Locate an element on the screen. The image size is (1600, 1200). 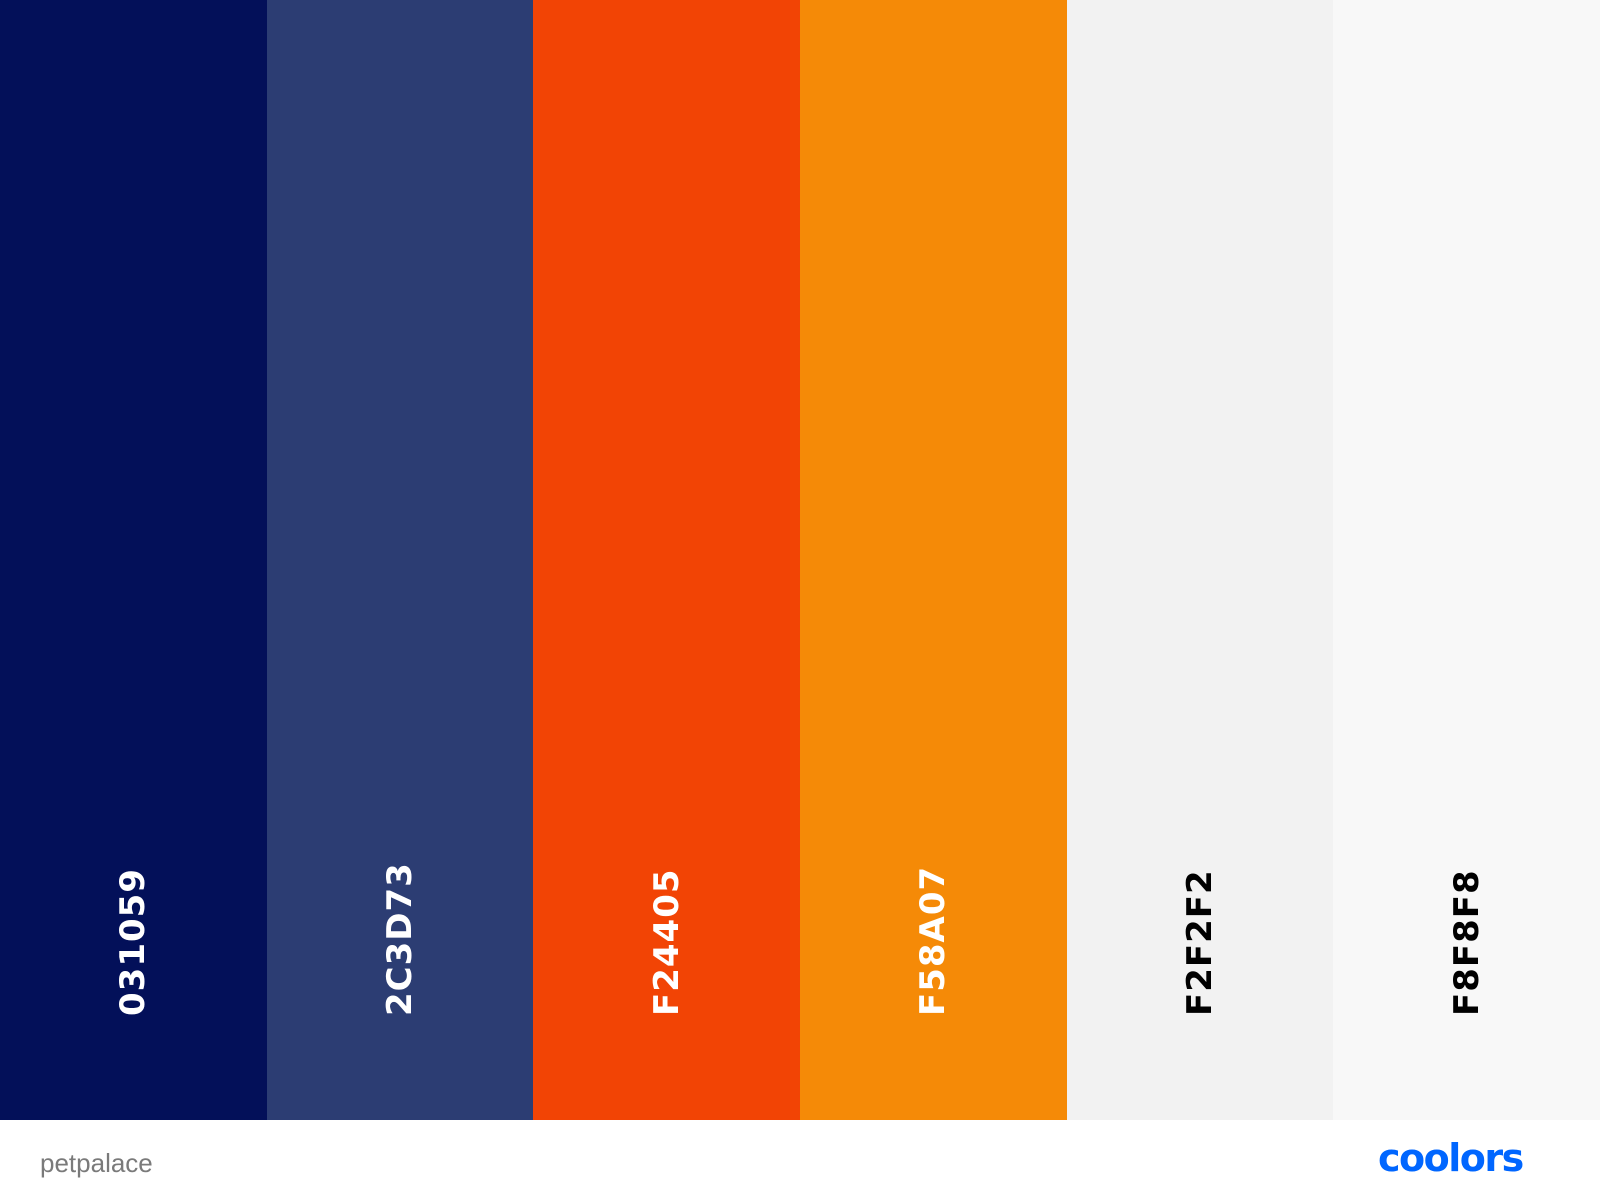
swatch-hex-label: F2F2F2 is located at coordinates (1200, 942).